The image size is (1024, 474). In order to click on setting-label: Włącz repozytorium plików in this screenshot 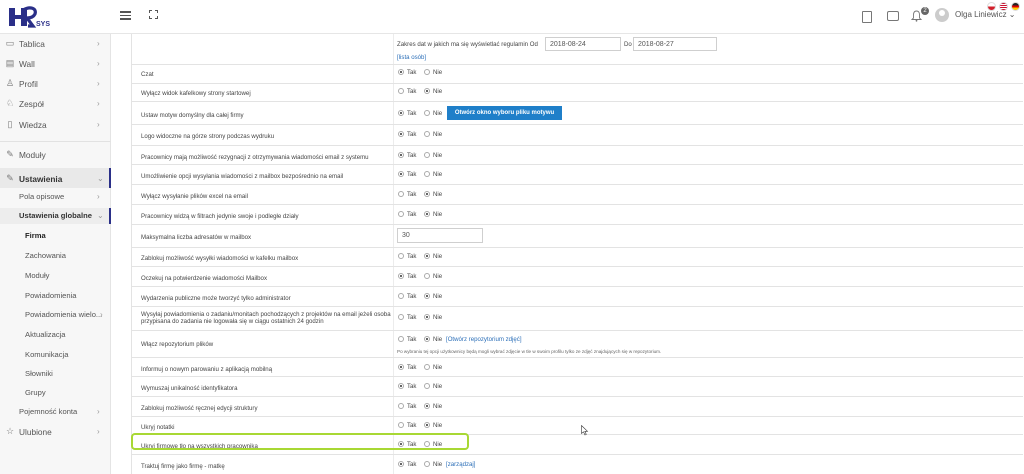, I will do `click(177, 344)`.